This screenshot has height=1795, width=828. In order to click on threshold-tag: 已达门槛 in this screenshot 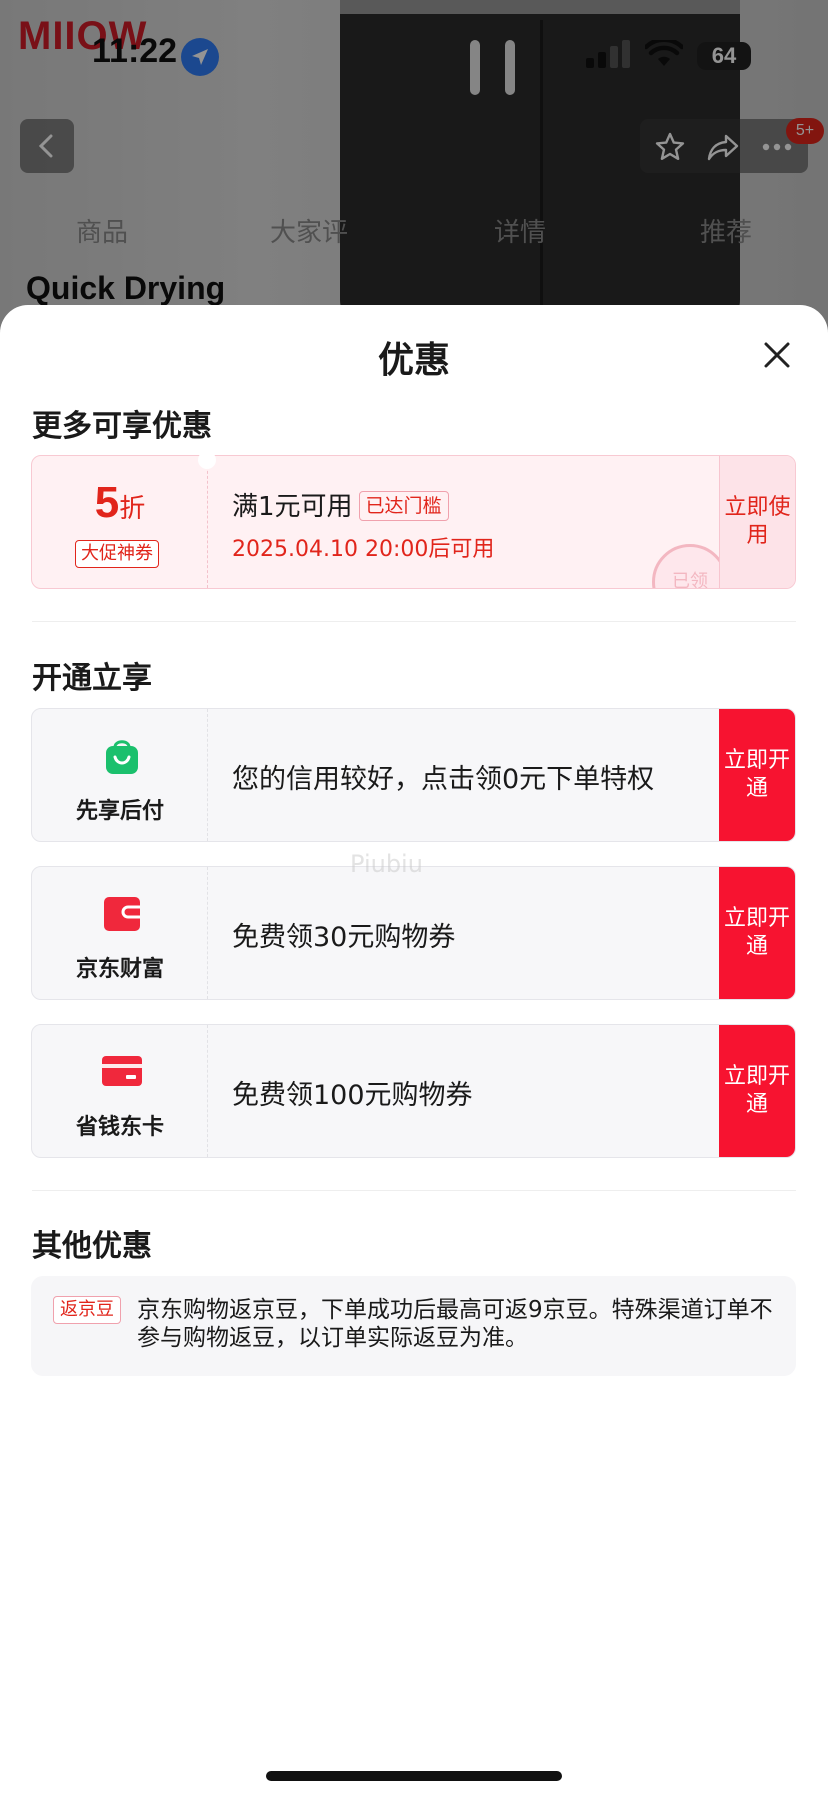, I will do `click(403, 506)`.